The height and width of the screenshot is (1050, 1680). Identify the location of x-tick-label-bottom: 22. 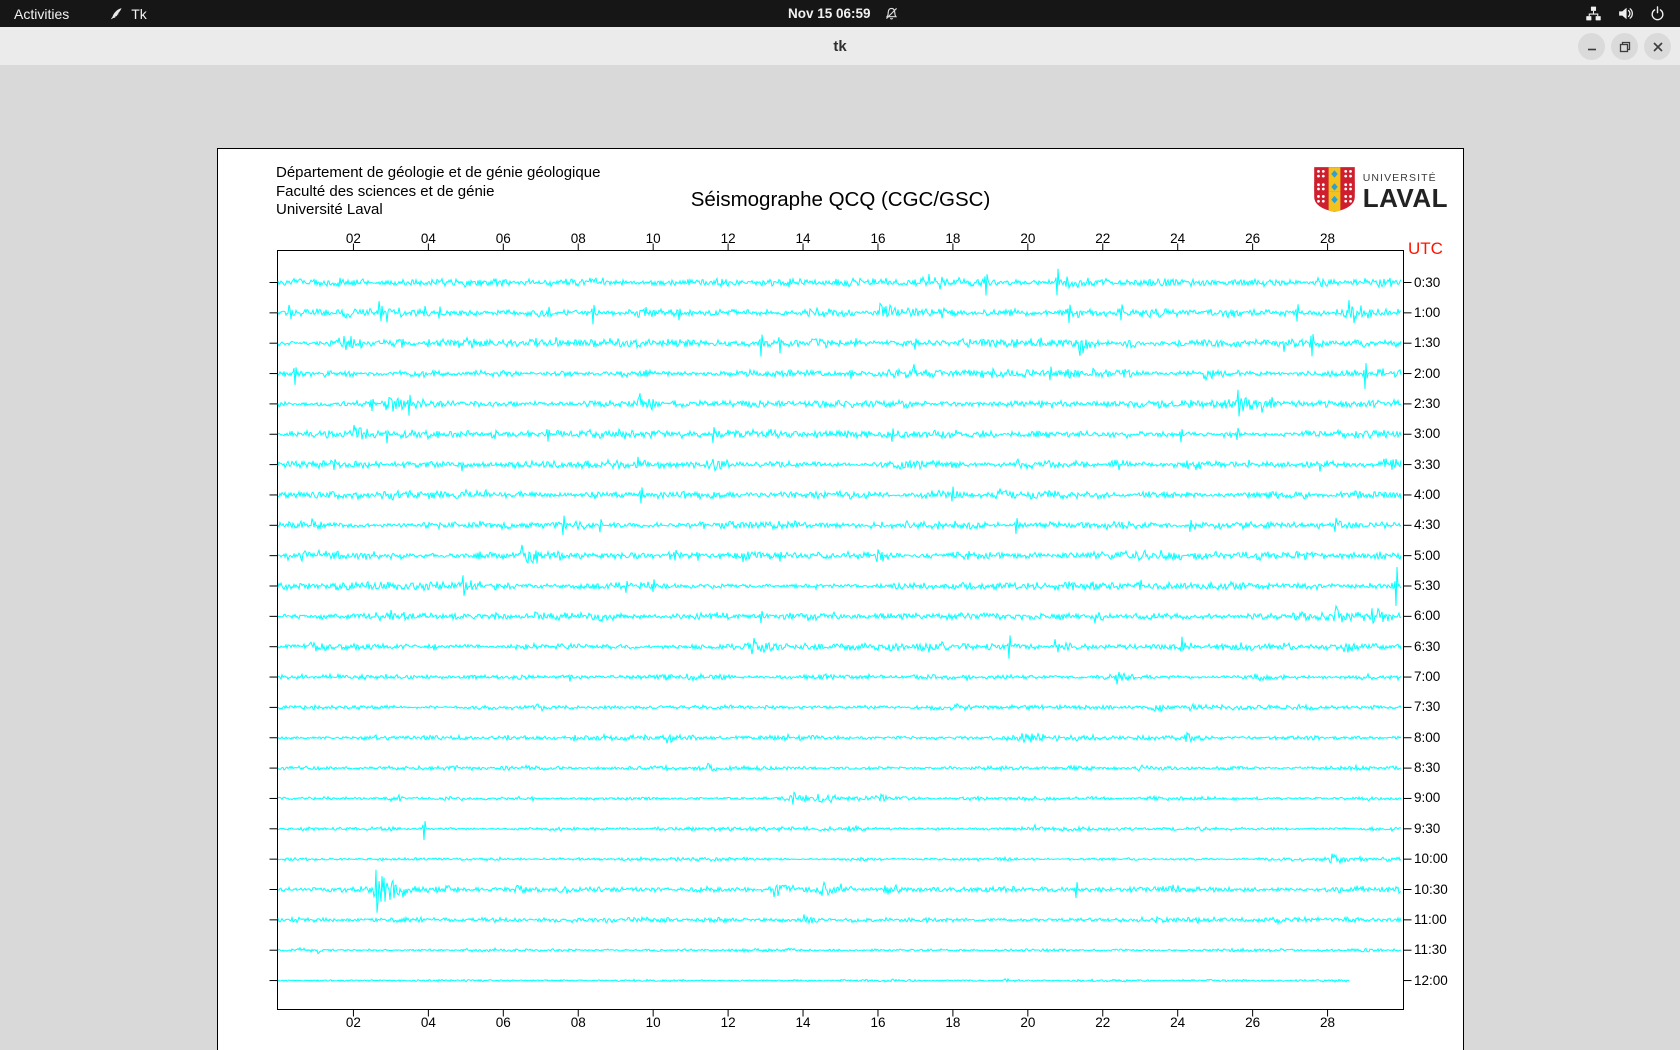
(1103, 1022).